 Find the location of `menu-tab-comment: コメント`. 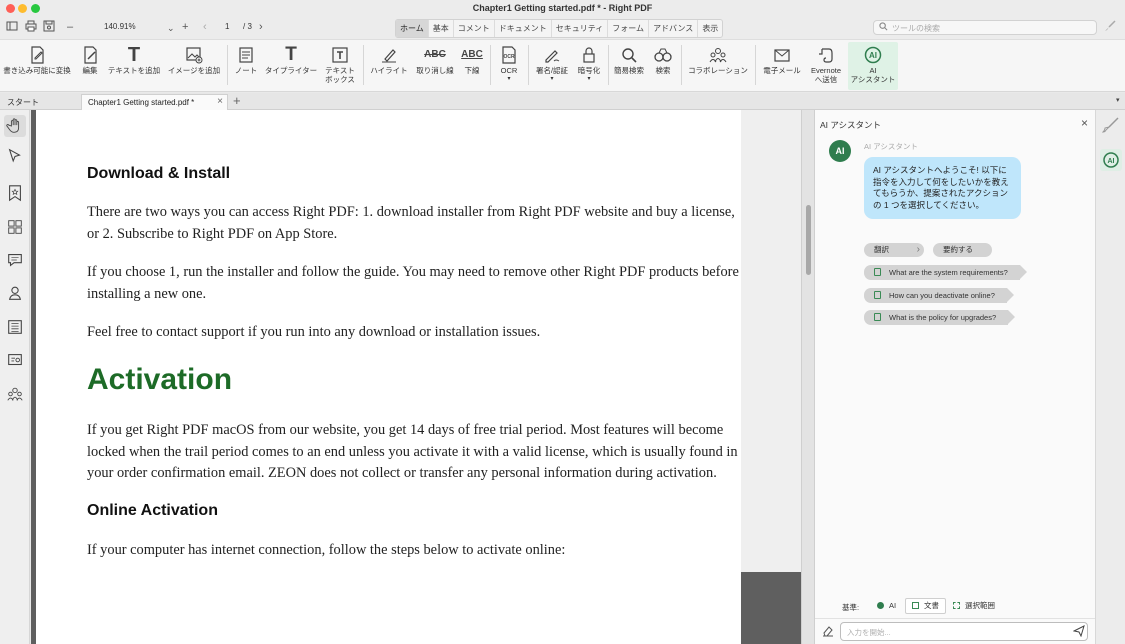

menu-tab-comment: コメント is located at coordinates (474, 28).